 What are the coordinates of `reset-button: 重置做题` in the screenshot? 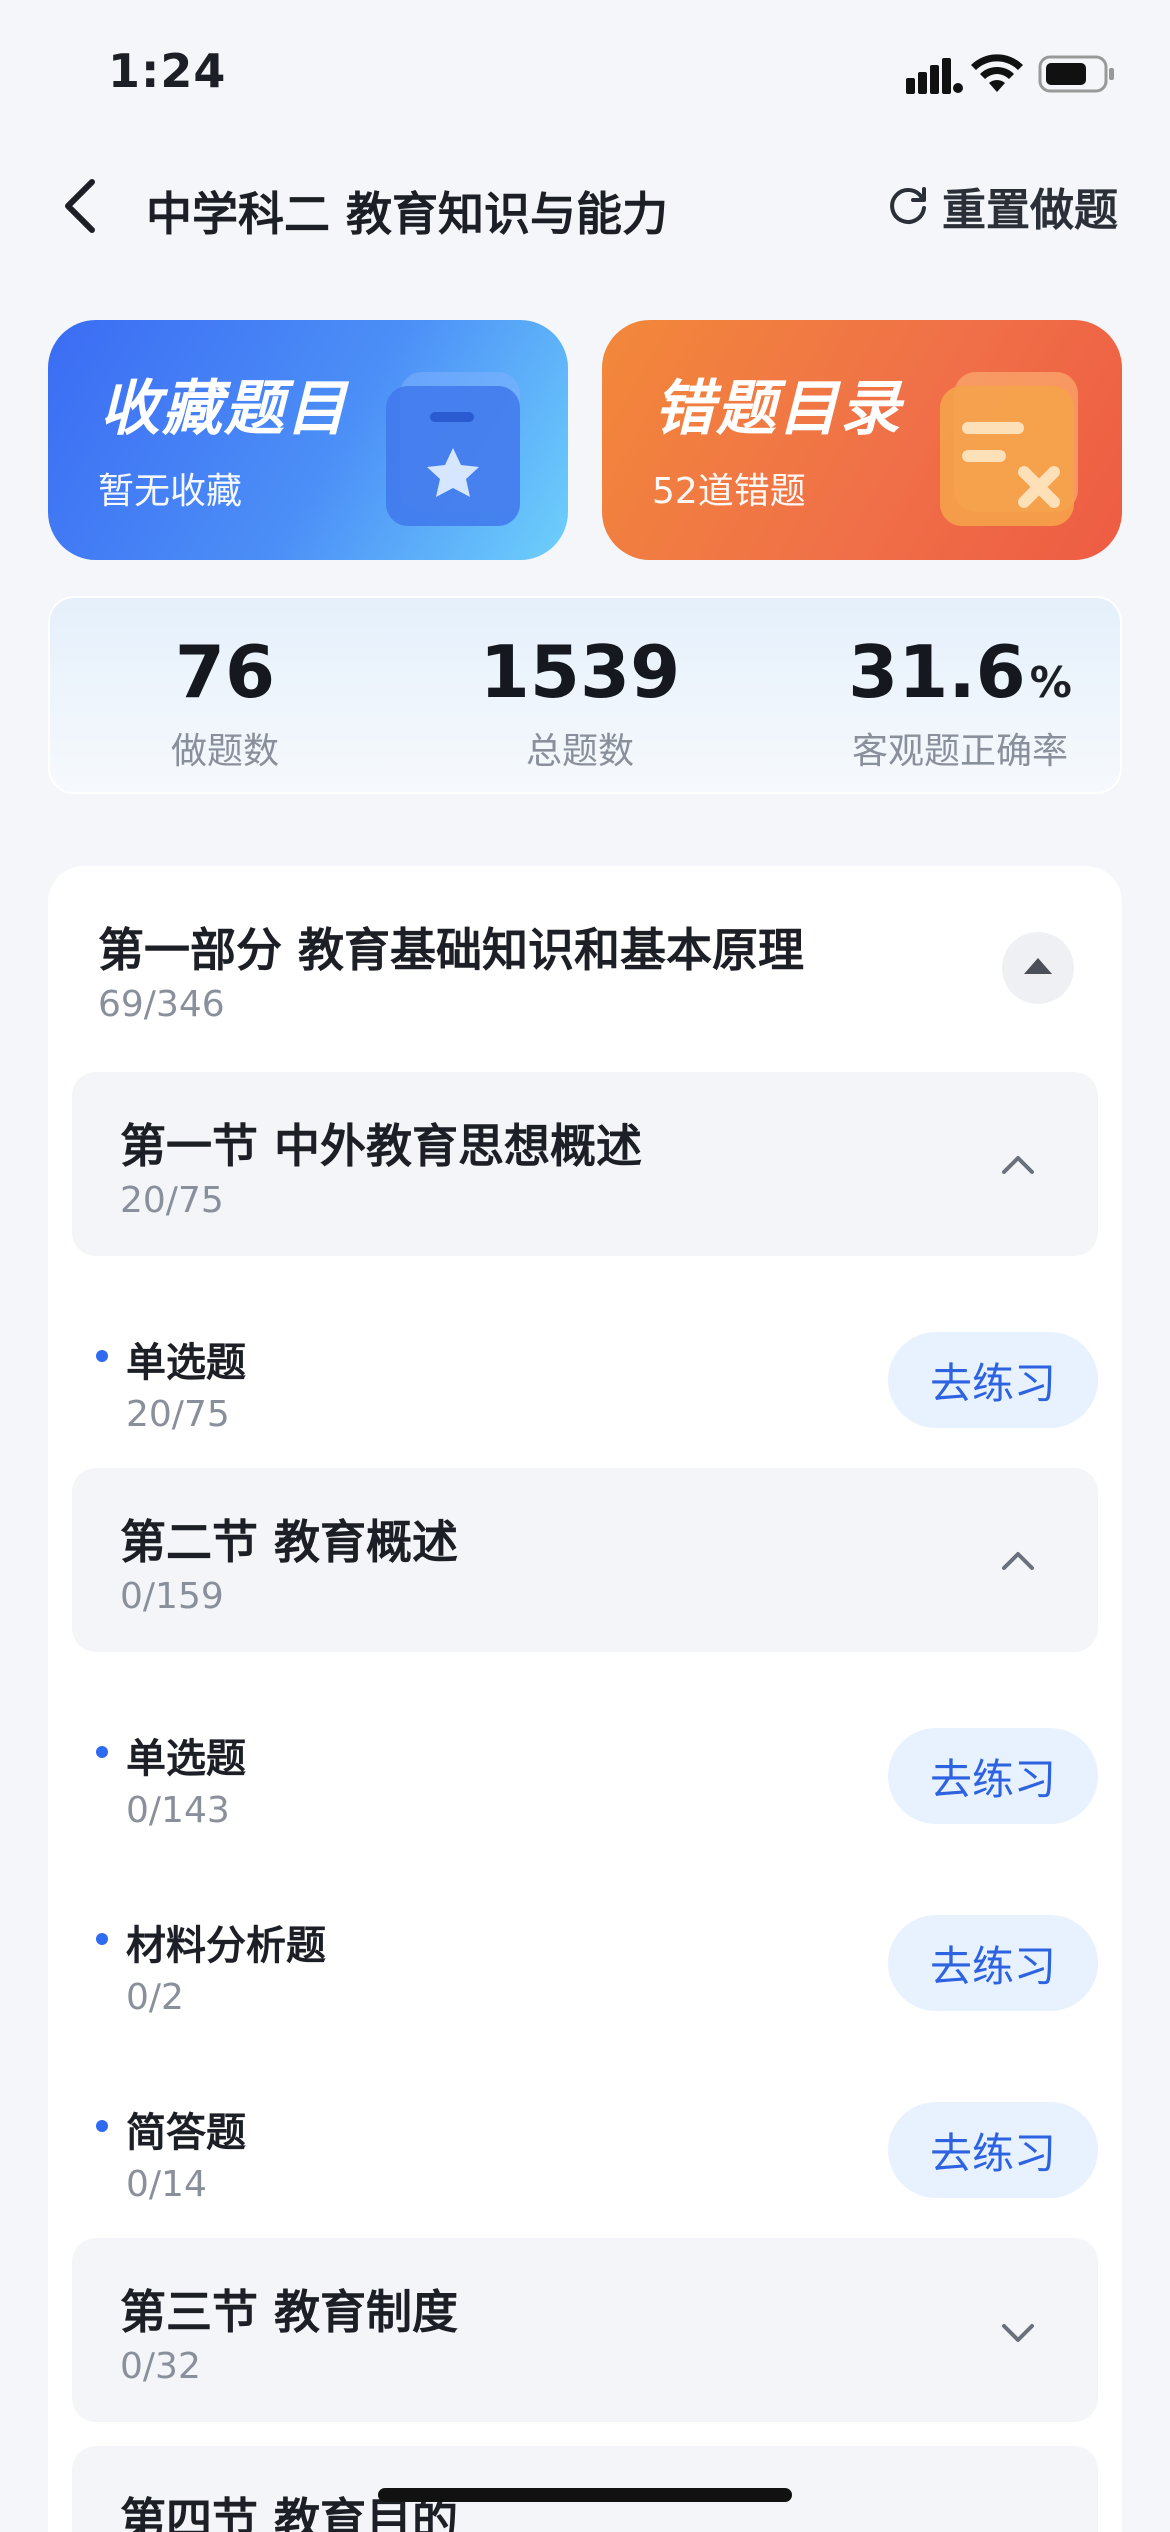 It's located at (1002, 206).